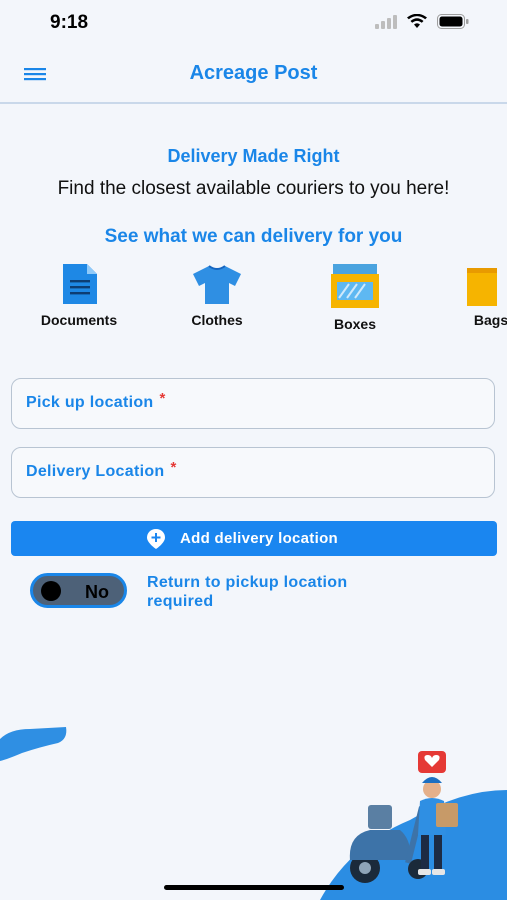  What do you see at coordinates (482, 287) in the screenshot?
I see `bag-icon` at bounding box center [482, 287].